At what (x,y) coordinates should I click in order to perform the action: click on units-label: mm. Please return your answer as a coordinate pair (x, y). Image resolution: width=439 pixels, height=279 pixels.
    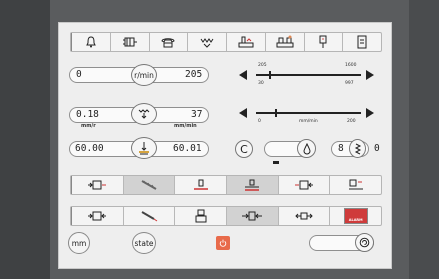
    Looking at the image, I should click on (79, 243).